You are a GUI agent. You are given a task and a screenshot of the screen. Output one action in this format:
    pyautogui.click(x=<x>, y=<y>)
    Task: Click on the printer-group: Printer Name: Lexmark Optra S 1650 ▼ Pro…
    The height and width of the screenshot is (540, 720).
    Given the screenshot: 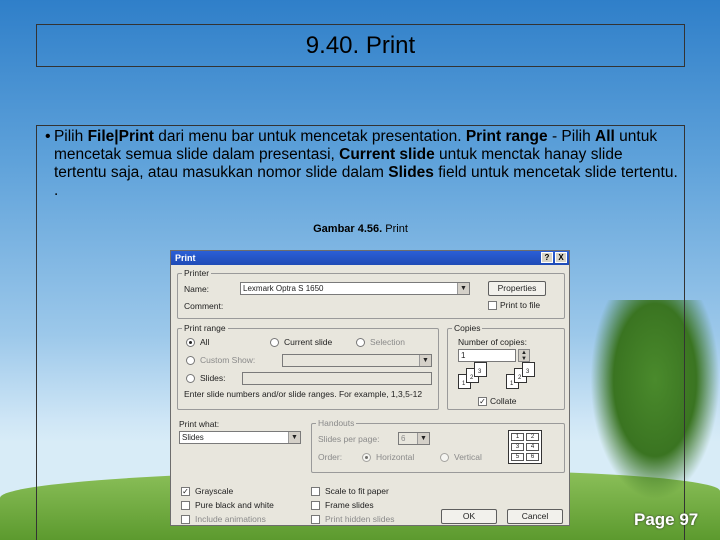 What is the action you would take?
    pyautogui.click(x=371, y=293)
    